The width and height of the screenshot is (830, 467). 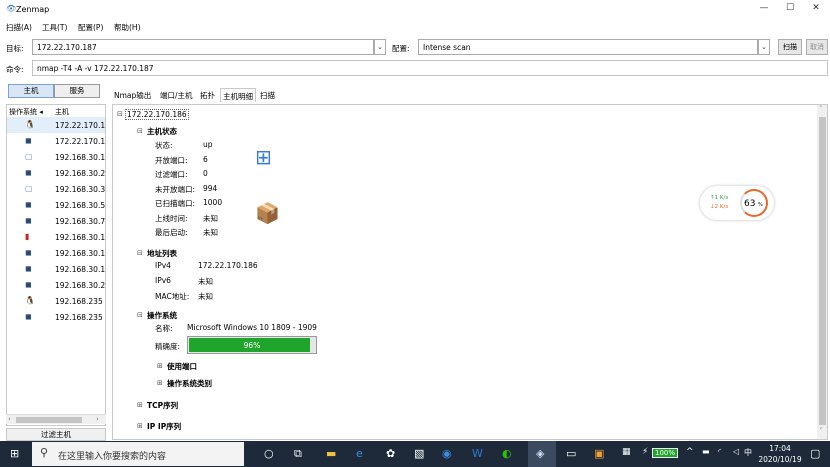 I want to click on tcp-sequence-heading: TCP序列, so click(x=162, y=405).